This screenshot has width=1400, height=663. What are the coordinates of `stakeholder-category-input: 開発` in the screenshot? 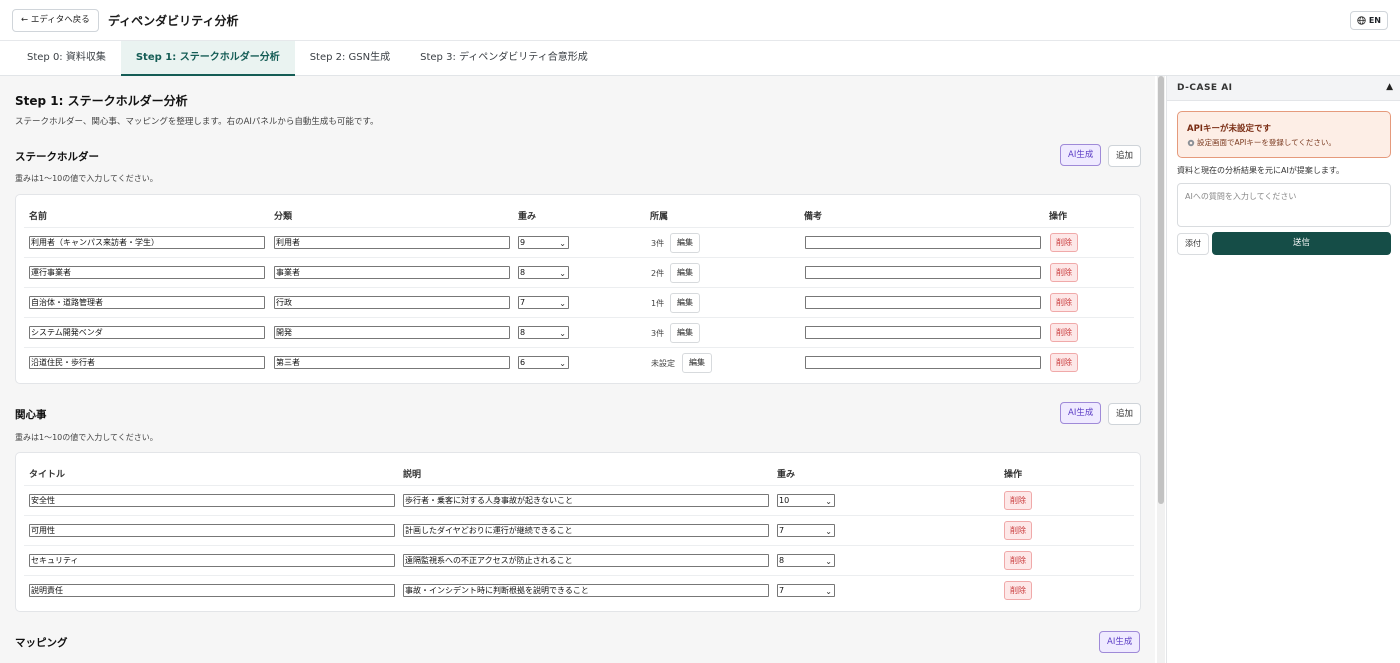 It's located at (392, 332).